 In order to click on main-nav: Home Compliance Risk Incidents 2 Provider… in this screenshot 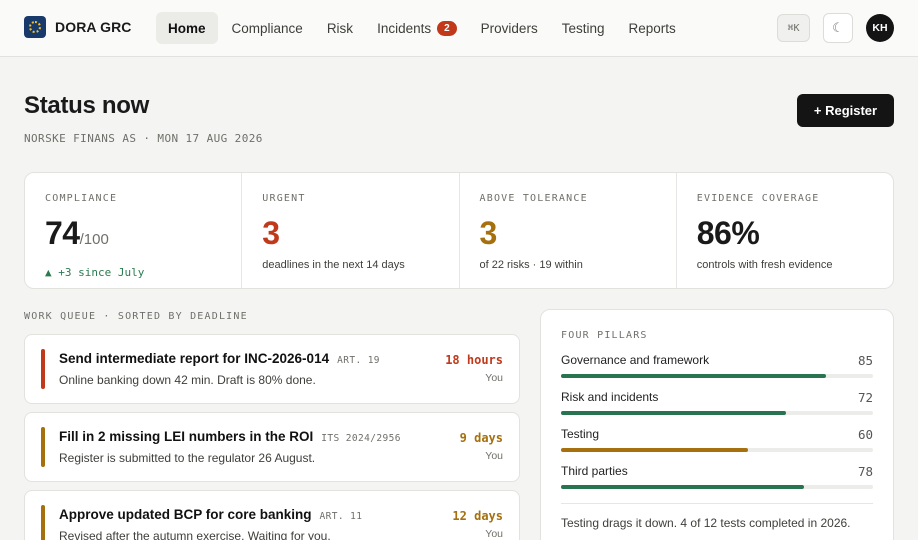, I will do `click(421, 28)`.